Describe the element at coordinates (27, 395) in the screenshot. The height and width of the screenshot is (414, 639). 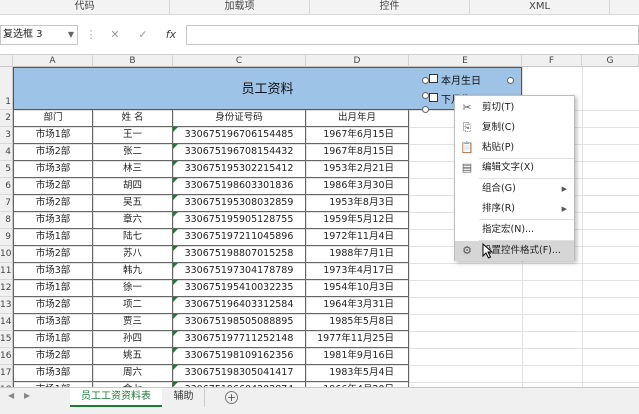
I see `tab-nav-next-icon: ▶` at that location.